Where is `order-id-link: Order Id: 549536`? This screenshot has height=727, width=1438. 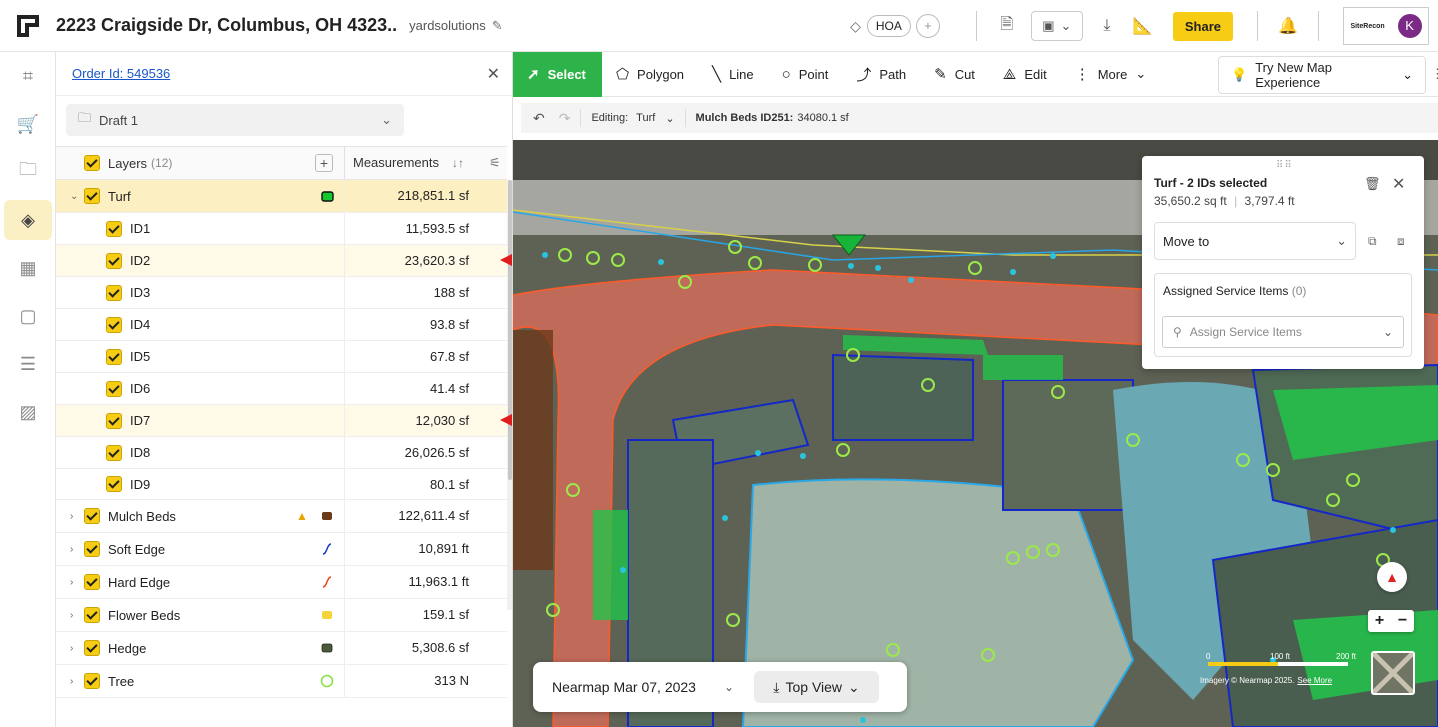
order-id-link: Order Id: 549536 is located at coordinates (121, 73).